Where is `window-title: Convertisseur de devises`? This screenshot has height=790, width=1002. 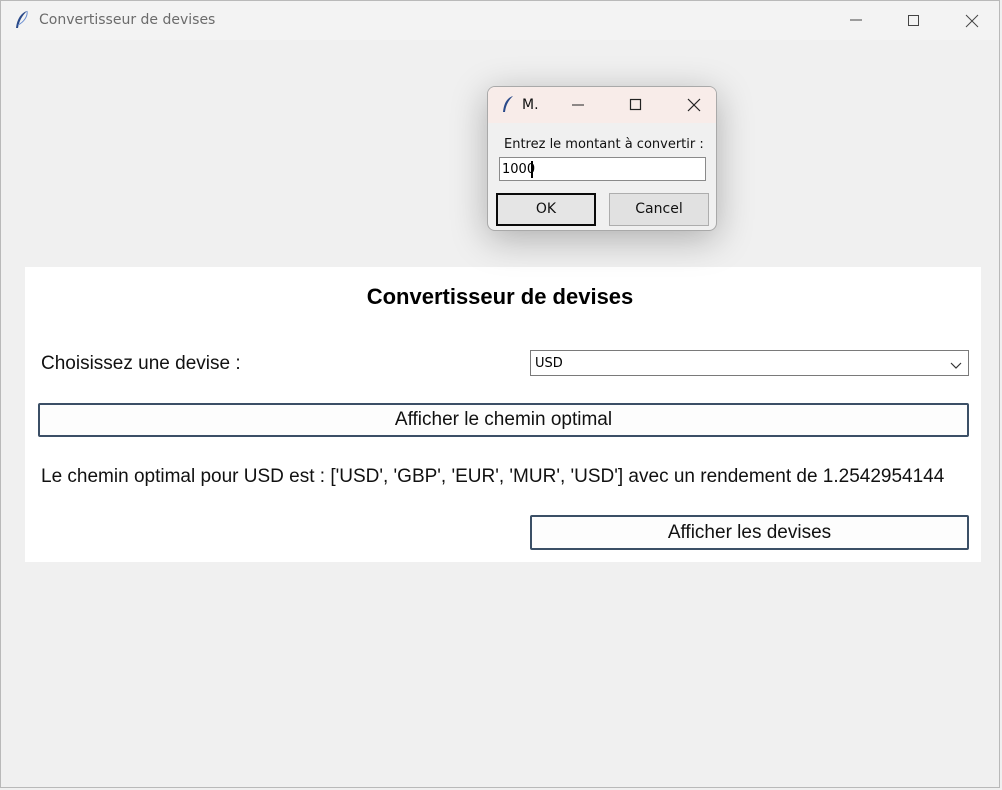
window-title: Convertisseur de devises is located at coordinates (127, 20).